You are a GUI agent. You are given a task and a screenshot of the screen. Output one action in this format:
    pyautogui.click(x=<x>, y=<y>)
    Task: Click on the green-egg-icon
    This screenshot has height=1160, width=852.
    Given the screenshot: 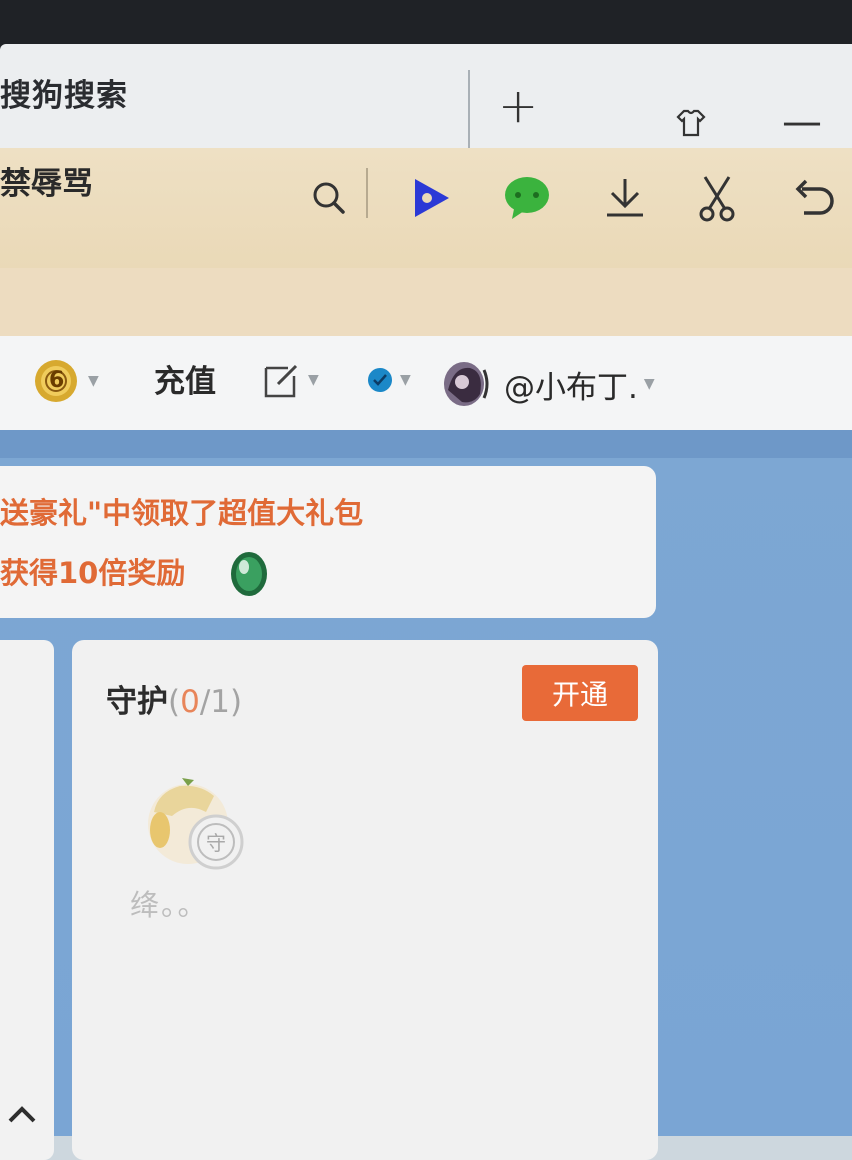 What is the action you would take?
    pyautogui.click(x=249, y=574)
    